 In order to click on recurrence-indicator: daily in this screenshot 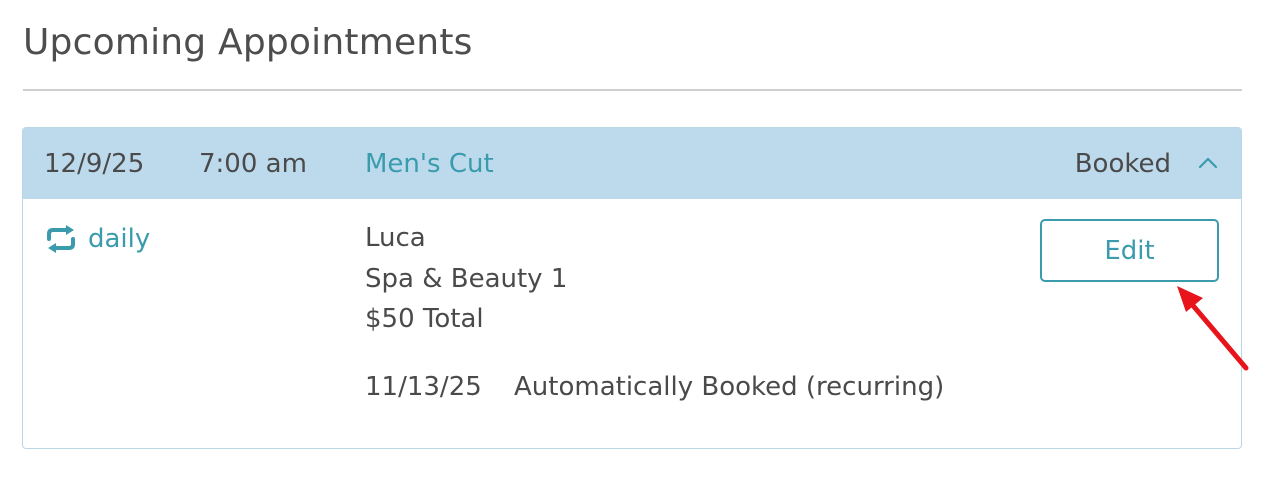, I will do `click(97, 239)`.